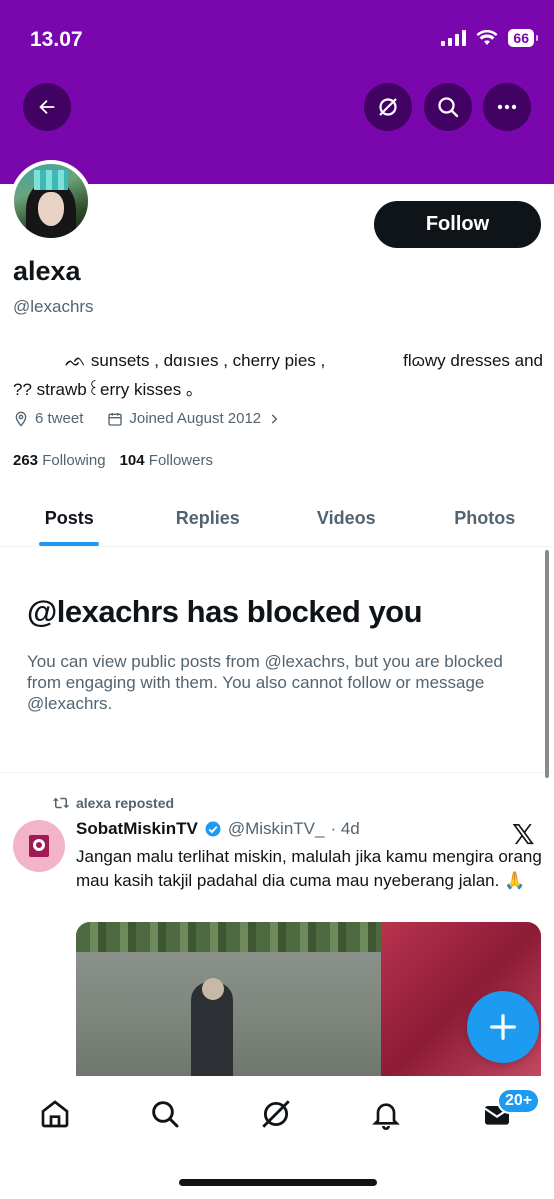  I want to click on more-icon, so click(507, 107).